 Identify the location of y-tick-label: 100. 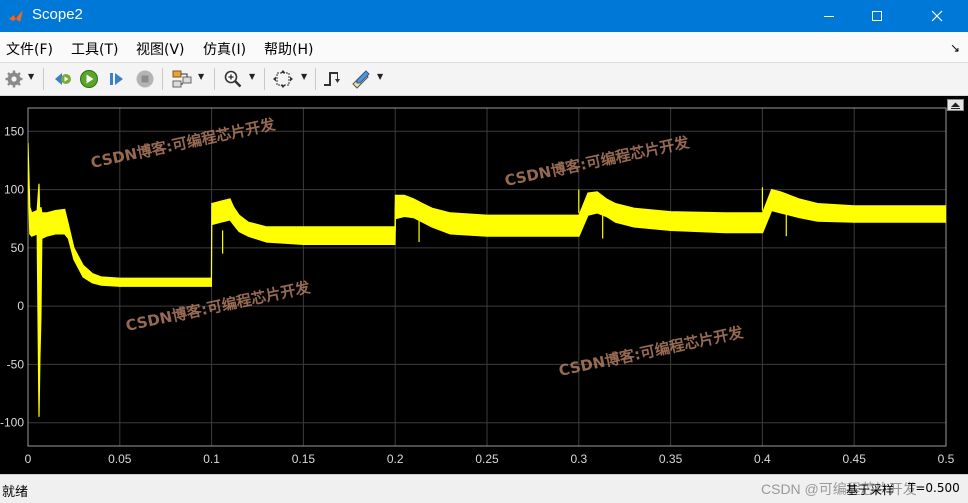
(14, 190).